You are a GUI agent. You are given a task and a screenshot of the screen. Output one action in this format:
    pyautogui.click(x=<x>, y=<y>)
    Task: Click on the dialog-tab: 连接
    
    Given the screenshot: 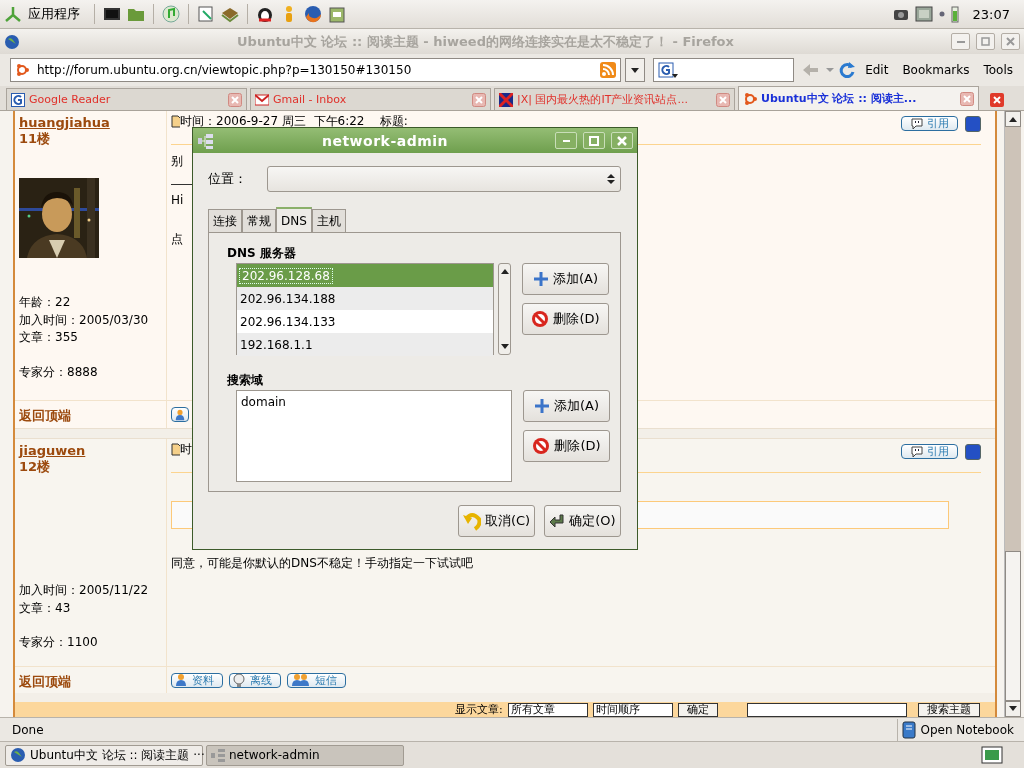 What is the action you would take?
    pyautogui.click(x=225, y=220)
    